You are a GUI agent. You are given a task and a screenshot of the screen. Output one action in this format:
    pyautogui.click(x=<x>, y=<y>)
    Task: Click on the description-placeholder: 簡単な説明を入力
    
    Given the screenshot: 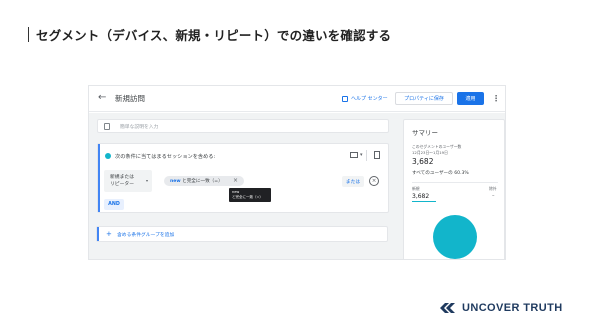 What is the action you would take?
    pyautogui.click(x=139, y=127)
    